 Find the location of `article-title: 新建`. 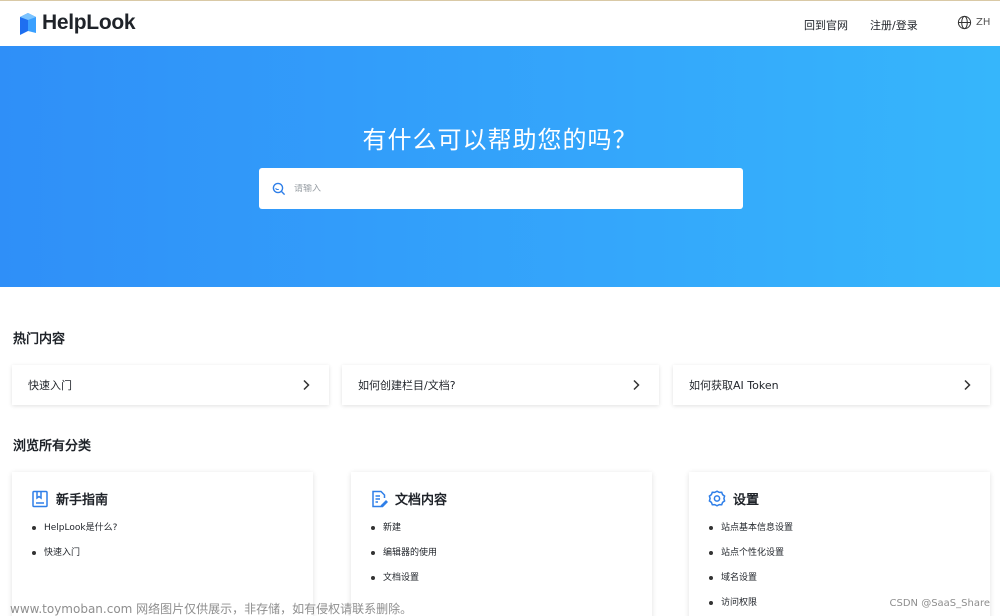

article-title: 新建 is located at coordinates (392, 528).